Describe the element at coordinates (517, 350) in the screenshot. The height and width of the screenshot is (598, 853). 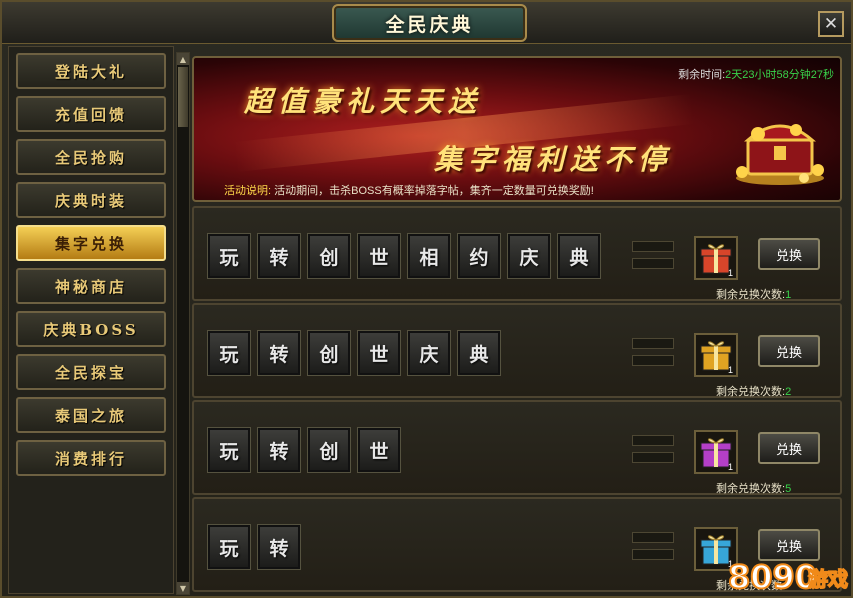
I see `exchange-row: 玩转创世庆典 1 兑换剩余兑换次数:2` at that location.